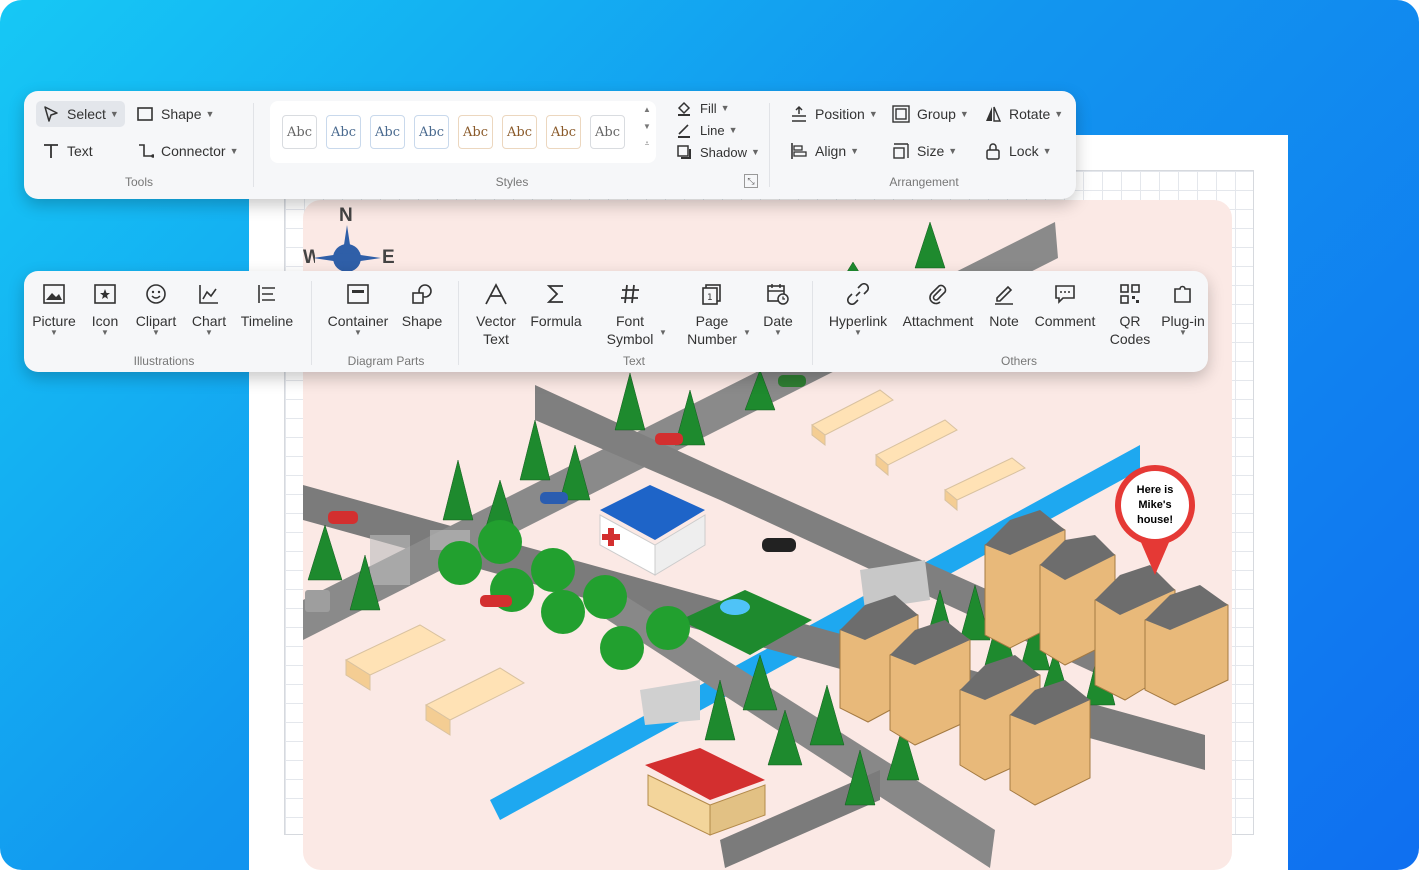 Image resolution: width=1419 pixels, height=870 pixels. I want to click on scroll-down-icon: ▼, so click(647, 126).